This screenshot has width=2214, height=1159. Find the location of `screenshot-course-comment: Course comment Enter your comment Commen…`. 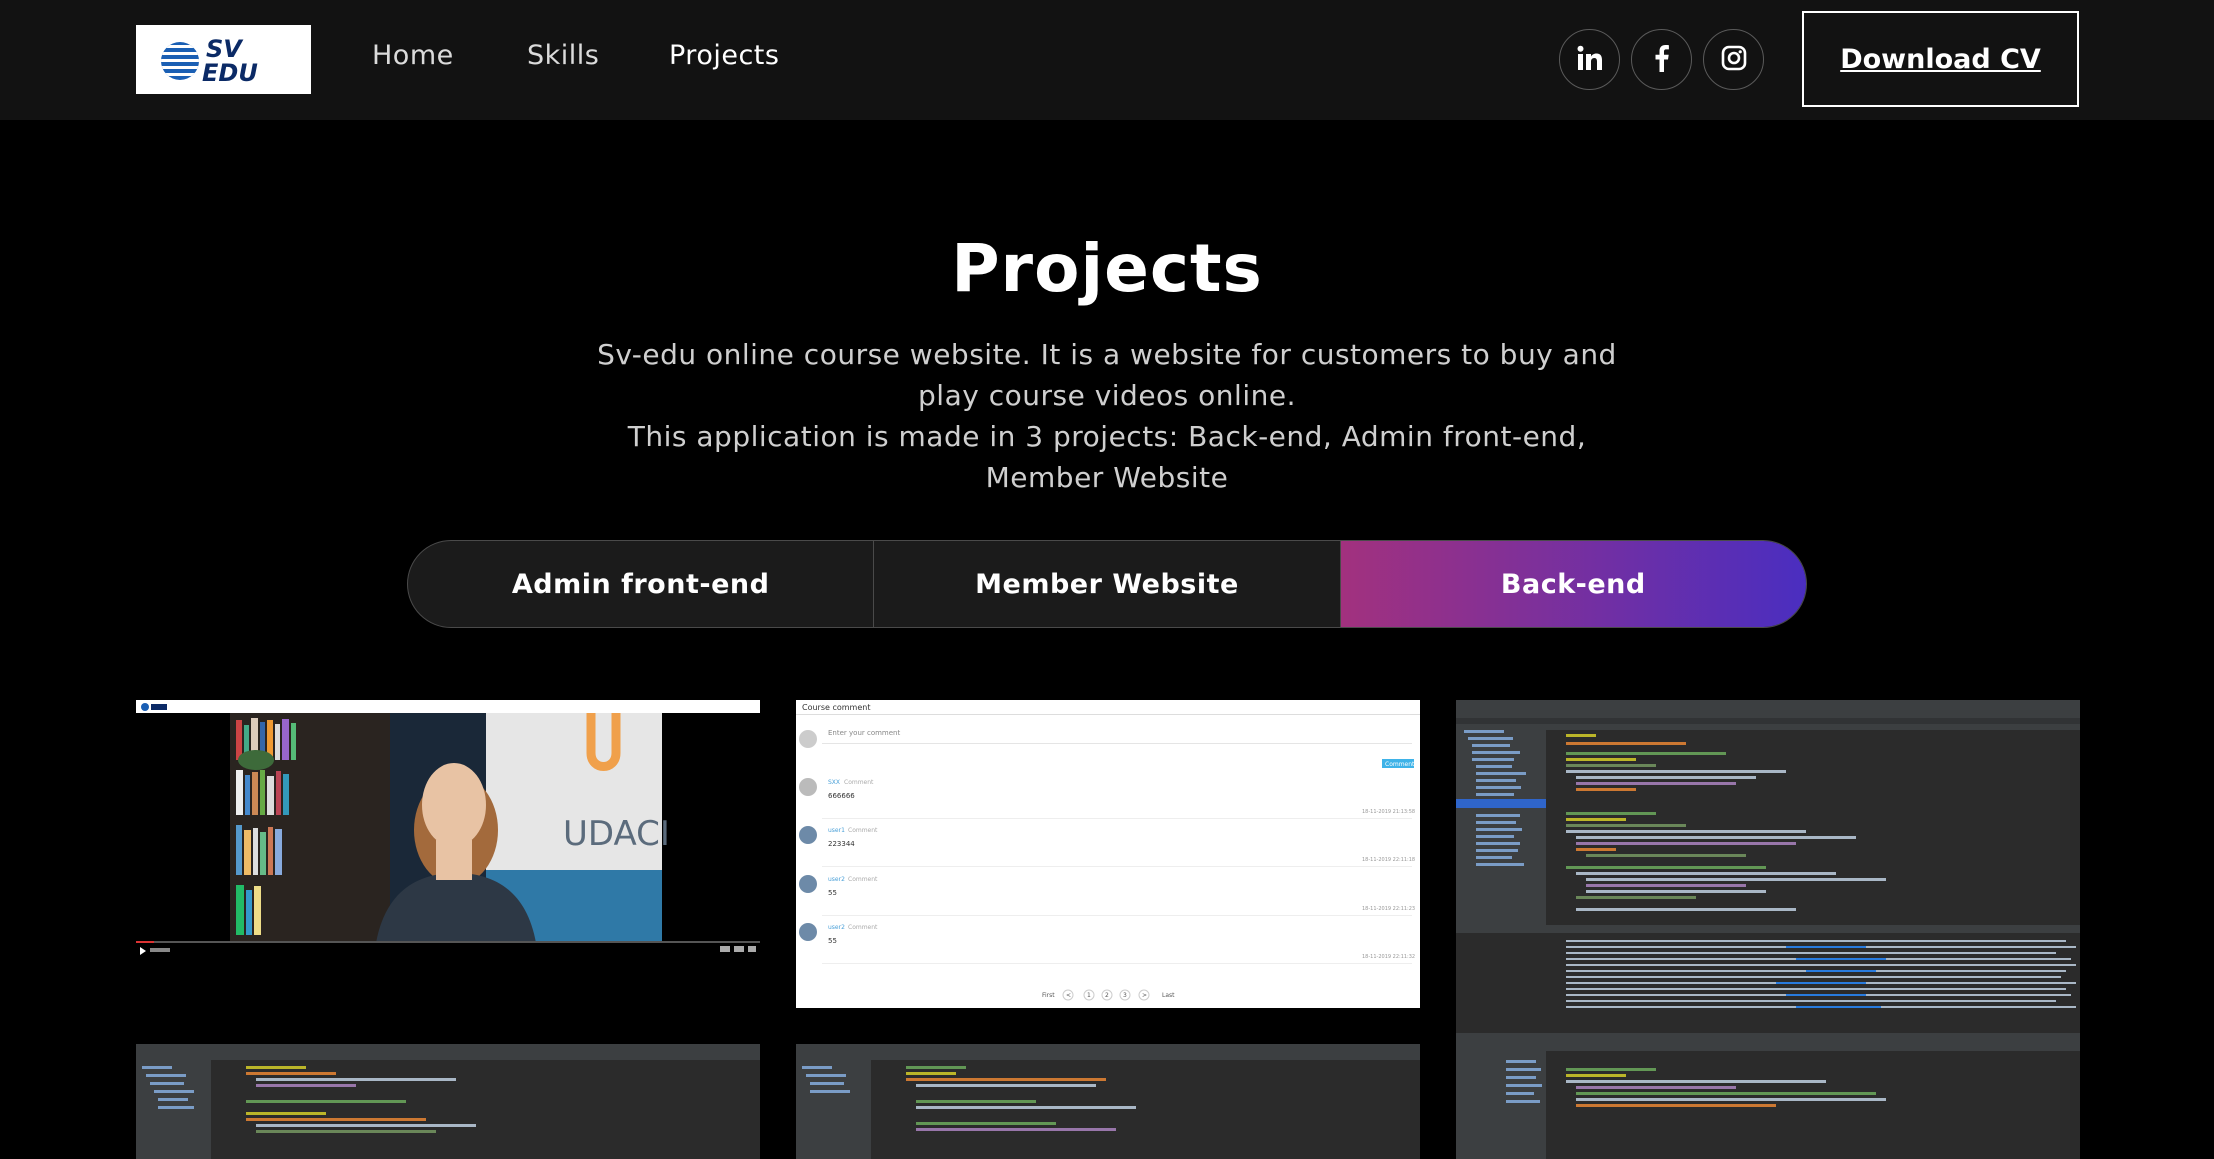

screenshot-course-comment: Course comment Enter your comment Commen… is located at coordinates (1108, 854).